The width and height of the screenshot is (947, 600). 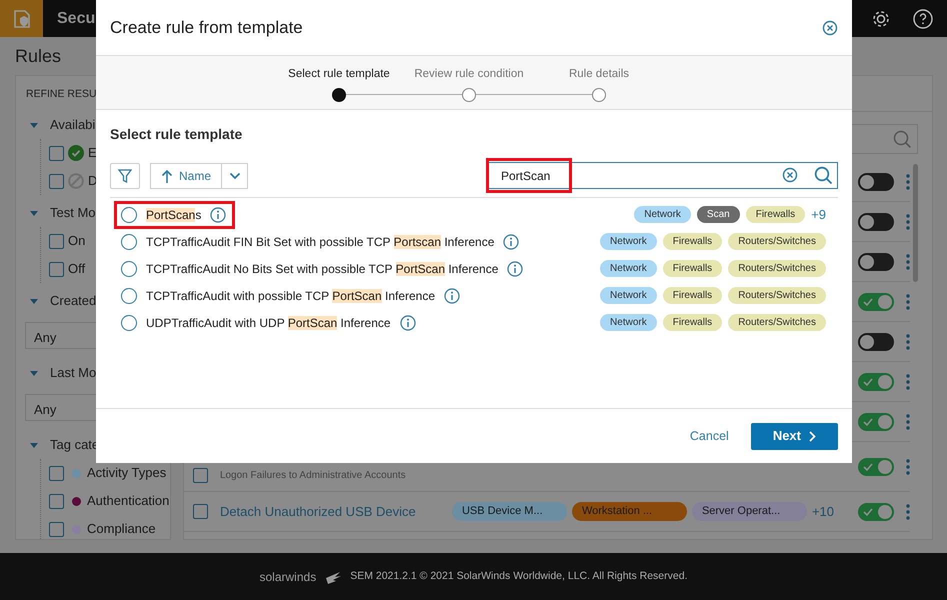 I want to click on group-label: Last Mo, so click(x=73, y=373).